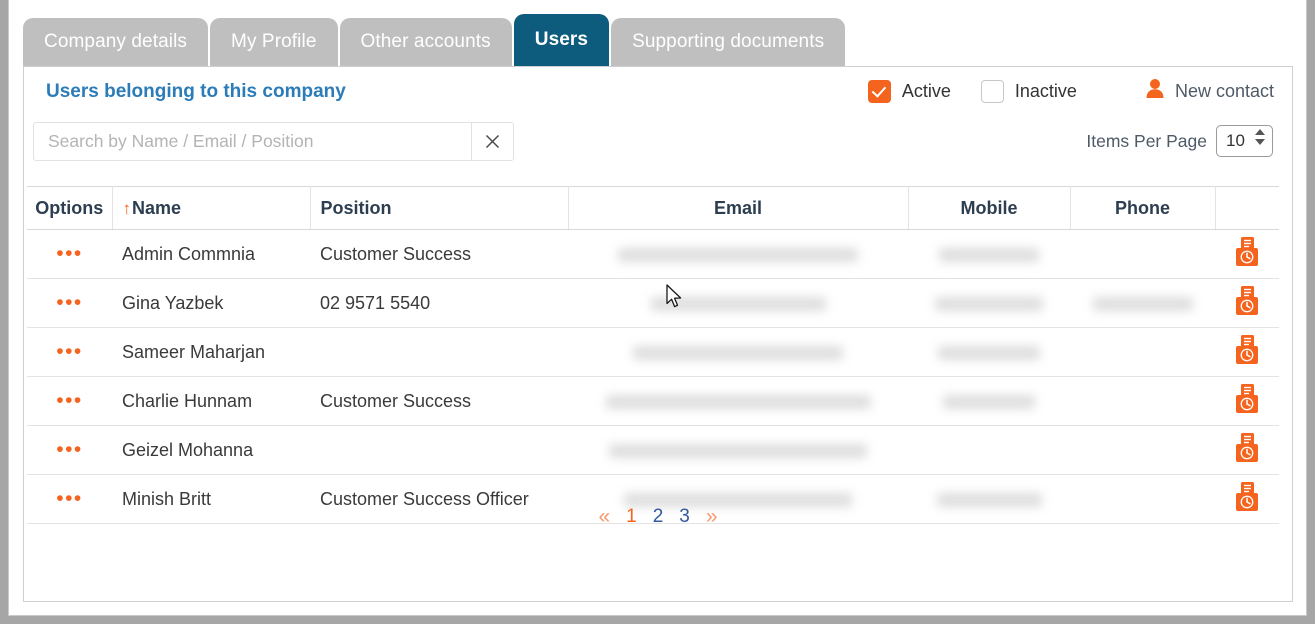 The width and height of the screenshot is (1315, 624). I want to click on column-header-options: Options, so click(70, 208).